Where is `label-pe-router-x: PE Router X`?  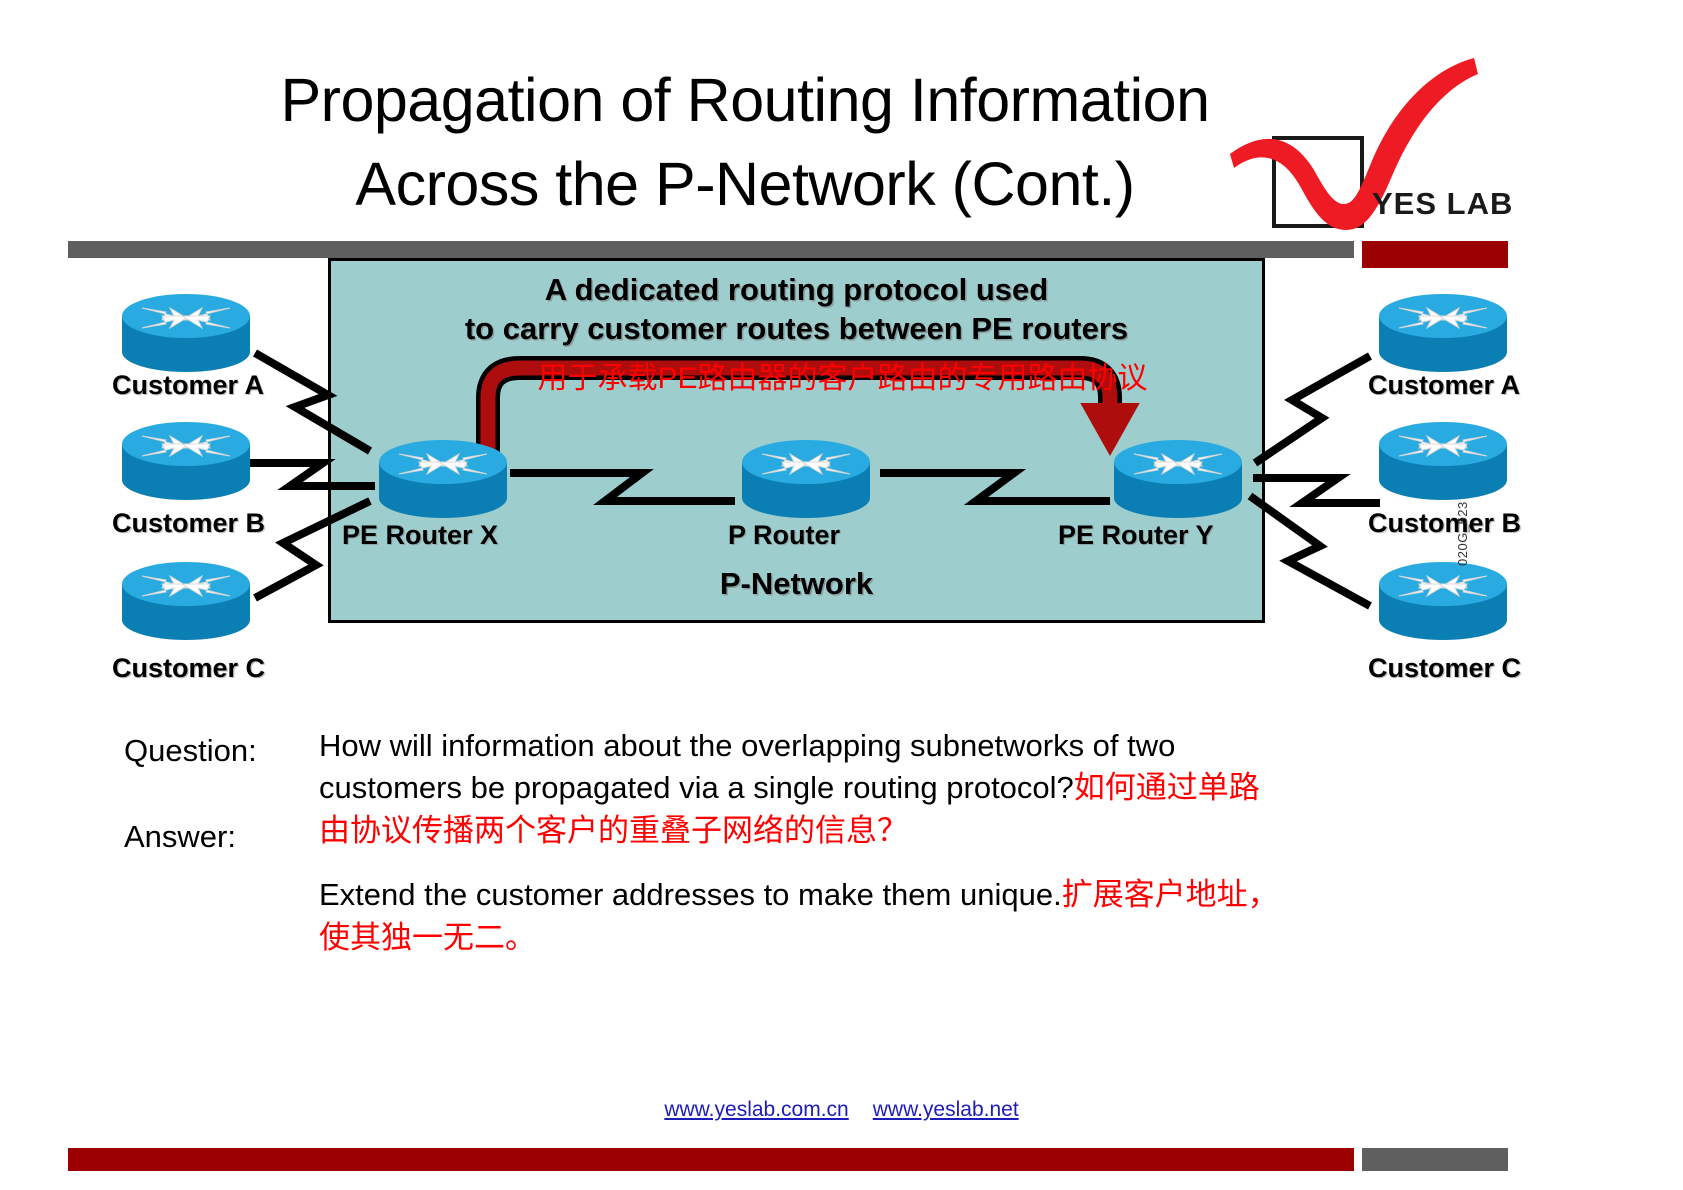
label-pe-router-x: PE Router X is located at coordinates (420, 535).